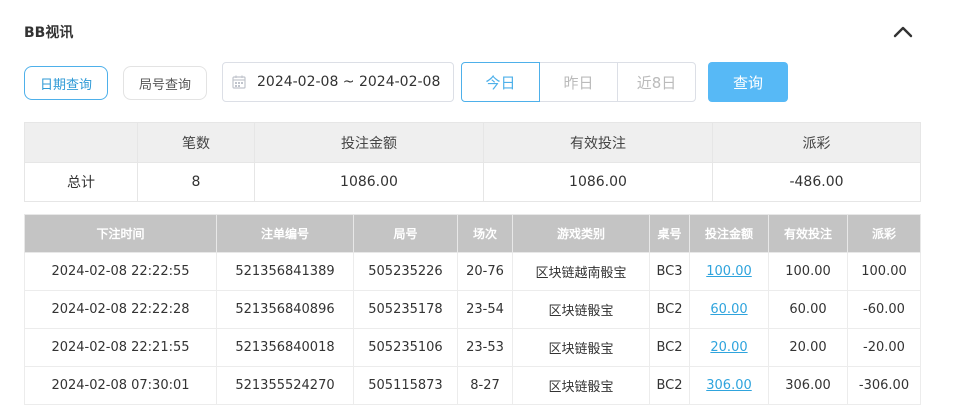 The image size is (958, 407). I want to click on cell-payout: -20.00, so click(884, 347).